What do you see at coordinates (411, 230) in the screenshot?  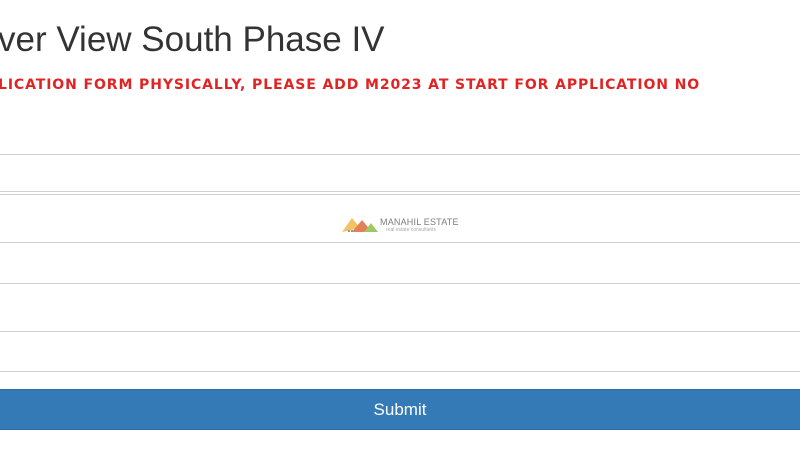 I see `watermark-tagline: real estate consultants` at bounding box center [411, 230].